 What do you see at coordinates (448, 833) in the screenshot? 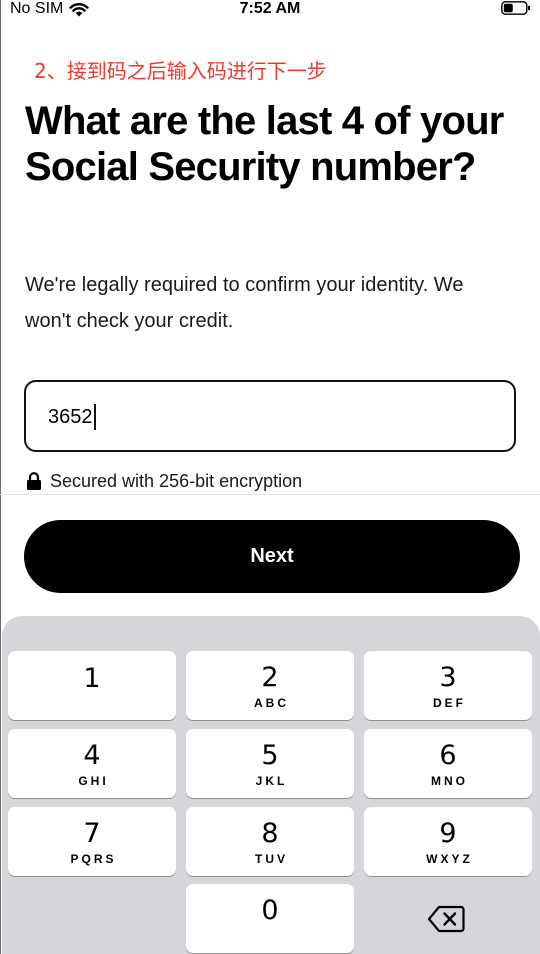
I see `key-digit: 9` at bounding box center [448, 833].